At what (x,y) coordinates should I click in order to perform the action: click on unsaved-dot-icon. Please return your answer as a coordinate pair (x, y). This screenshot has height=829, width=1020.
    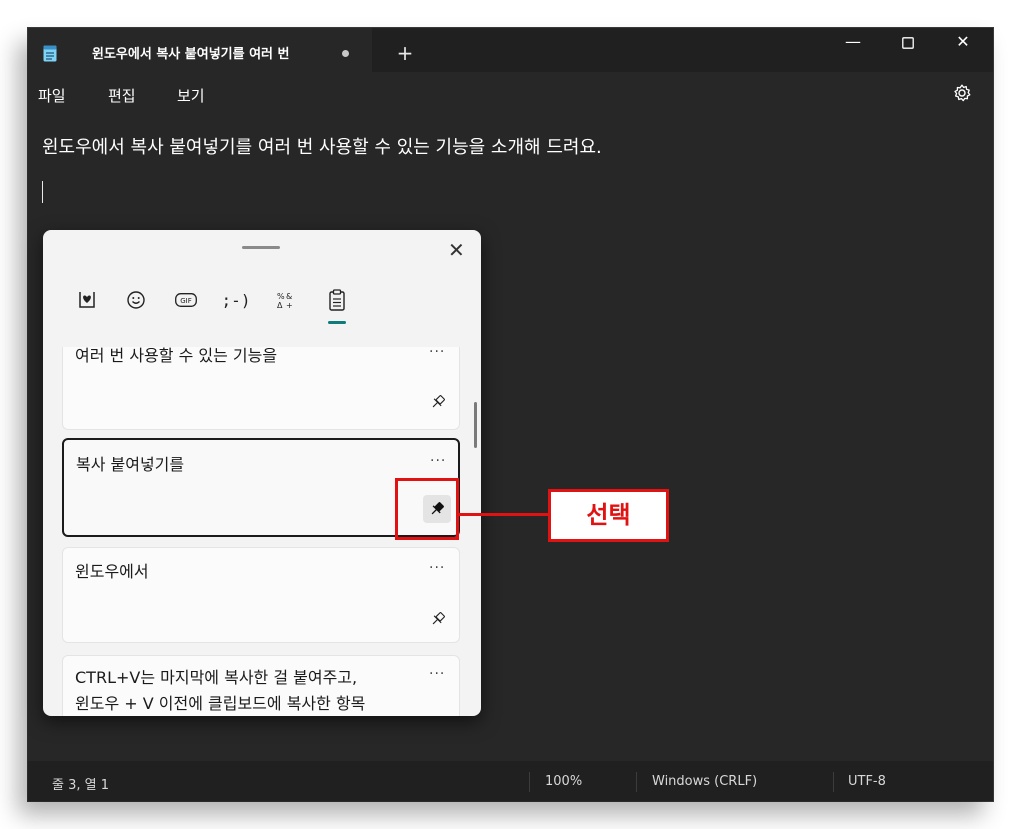
    Looking at the image, I should click on (345, 53).